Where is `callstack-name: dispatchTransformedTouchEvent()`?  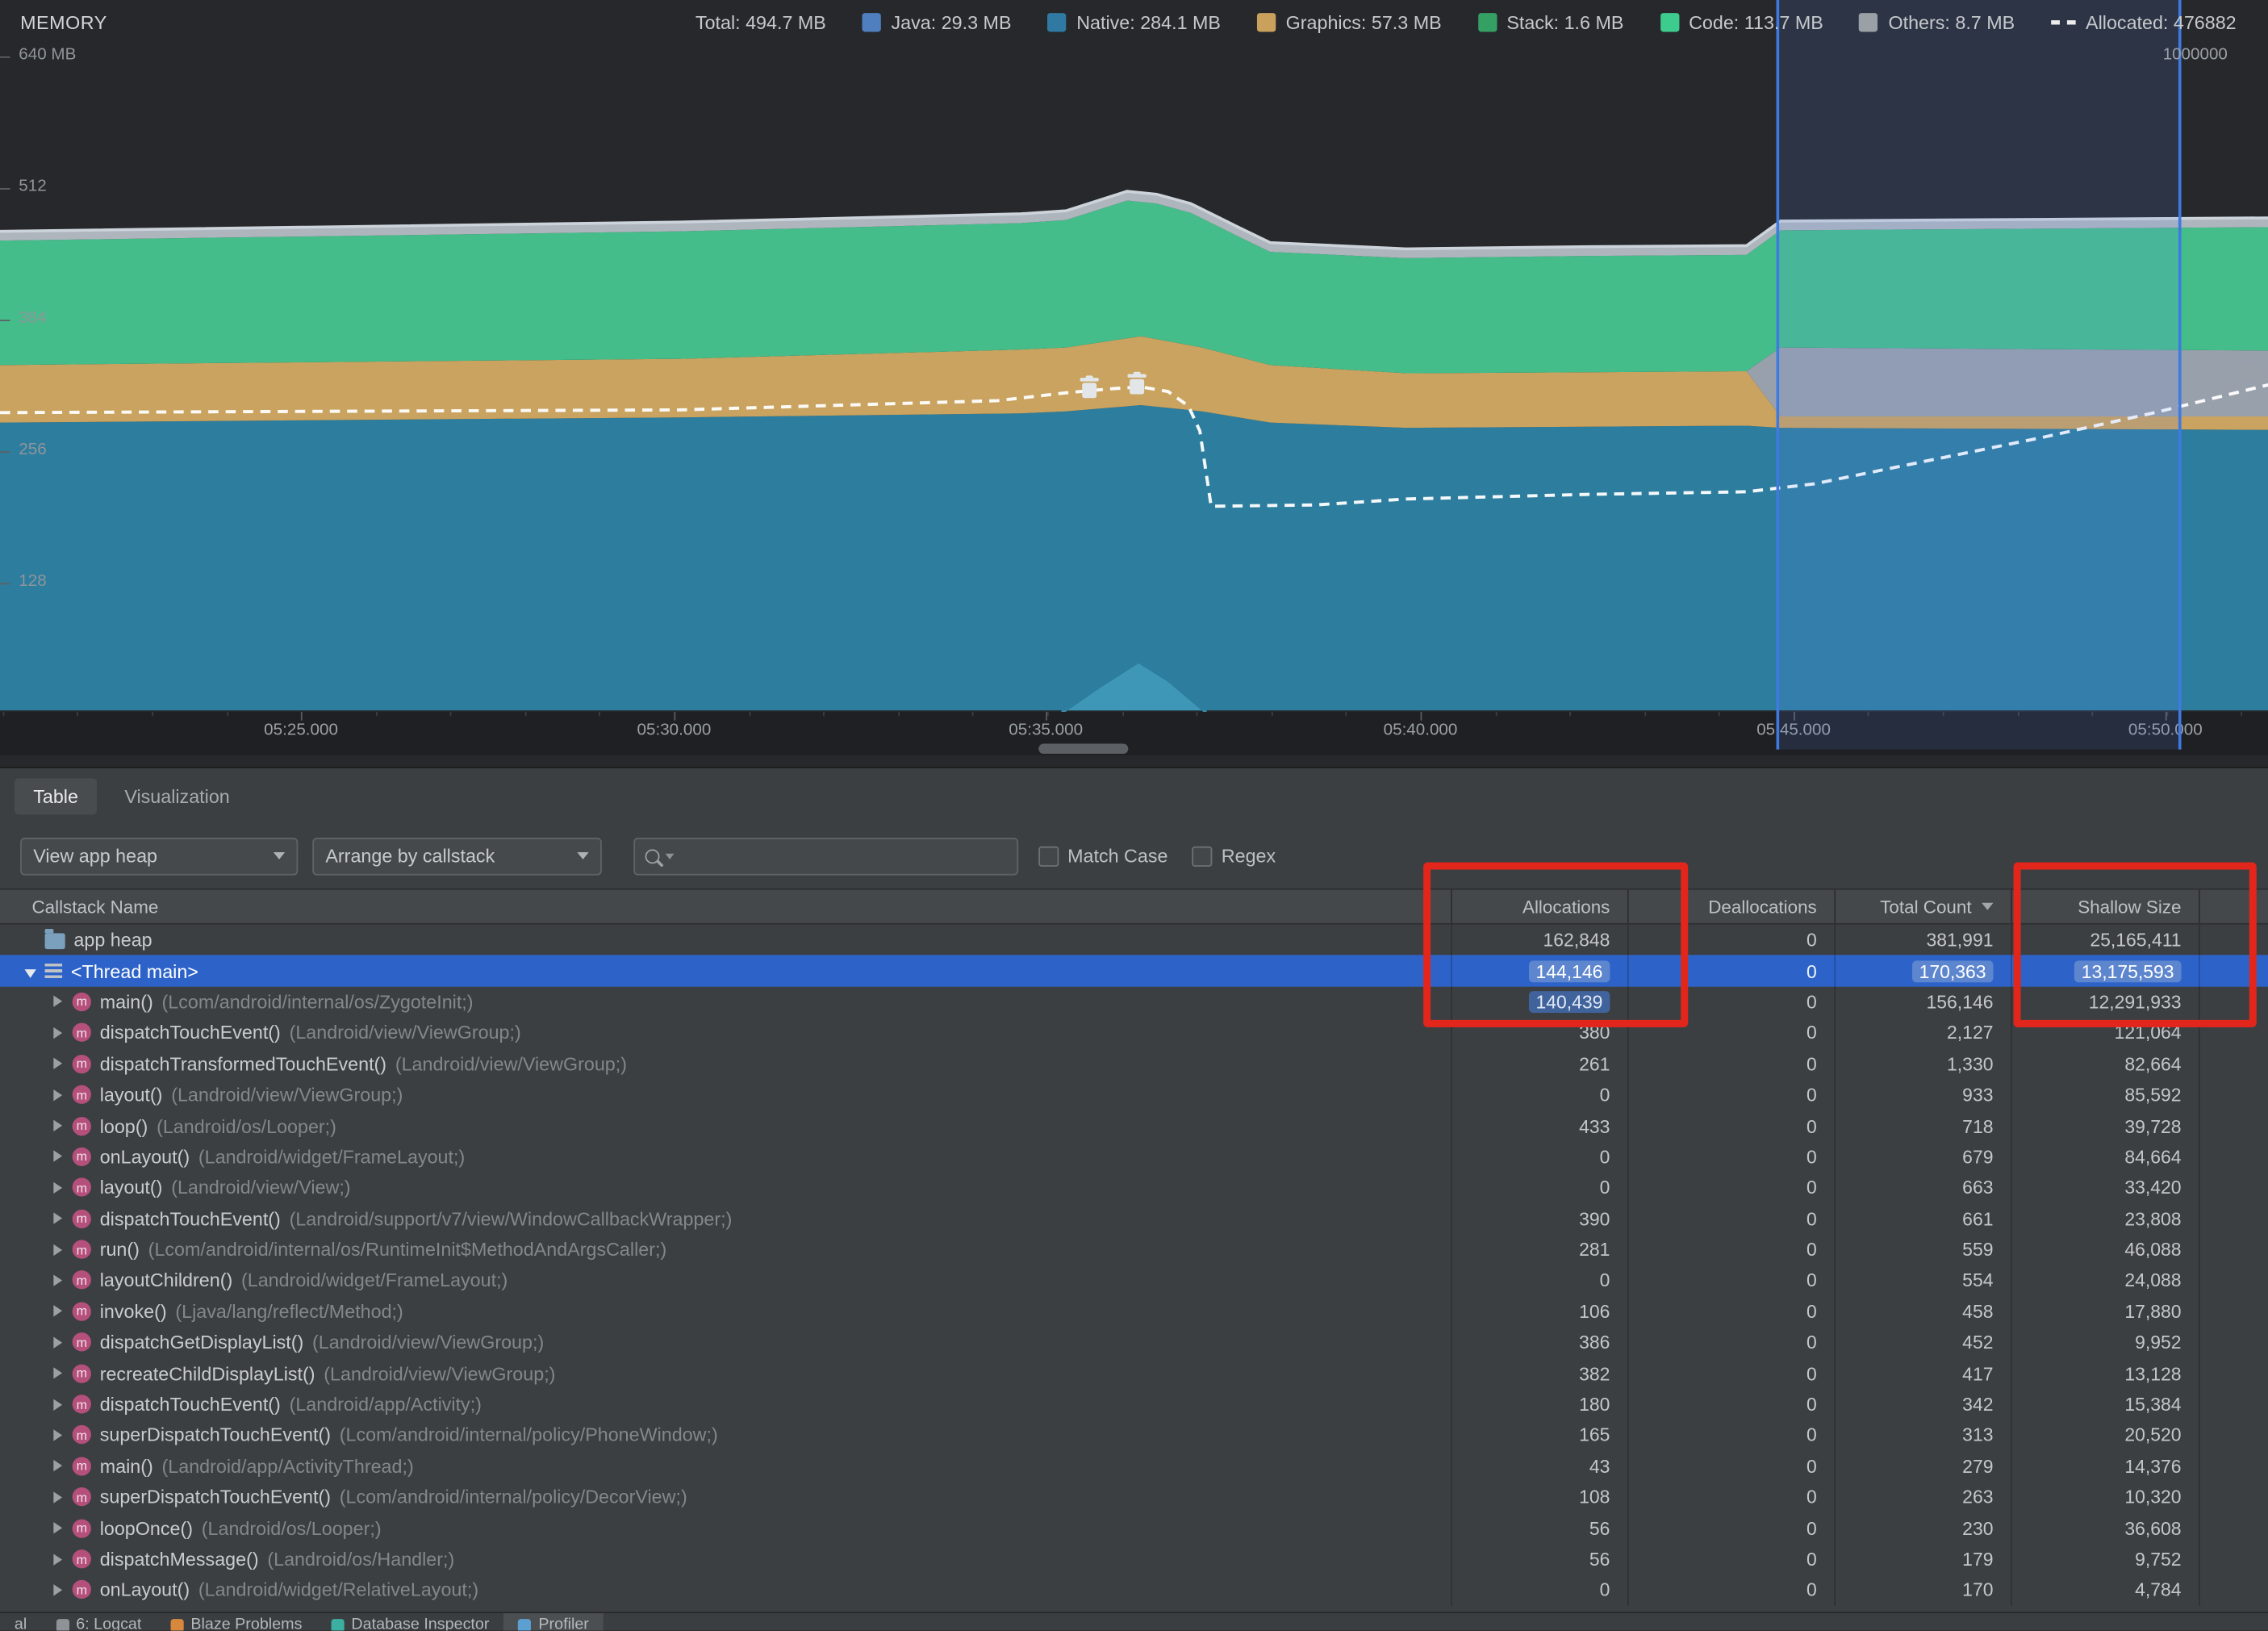
callstack-name: dispatchTransformedTouchEvent() is located at coordinates (243, 1063).